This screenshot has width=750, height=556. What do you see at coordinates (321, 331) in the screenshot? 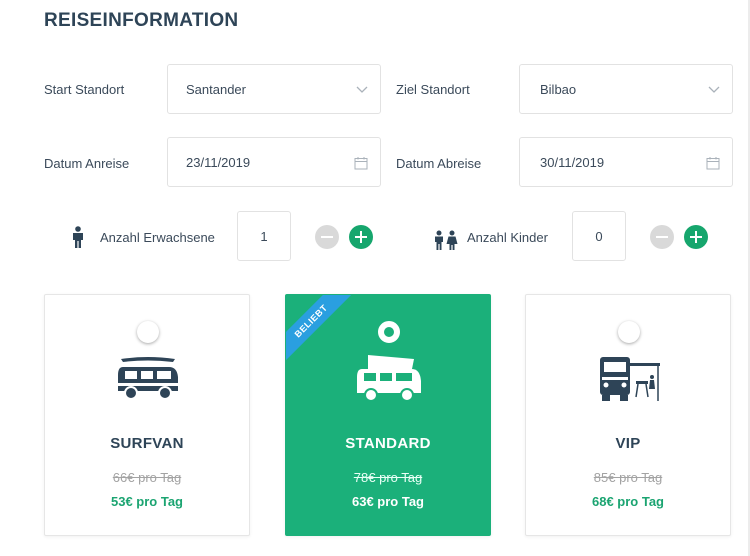
I see `popular-ribbon: BELIEBT` at bounding box center [321, 331].